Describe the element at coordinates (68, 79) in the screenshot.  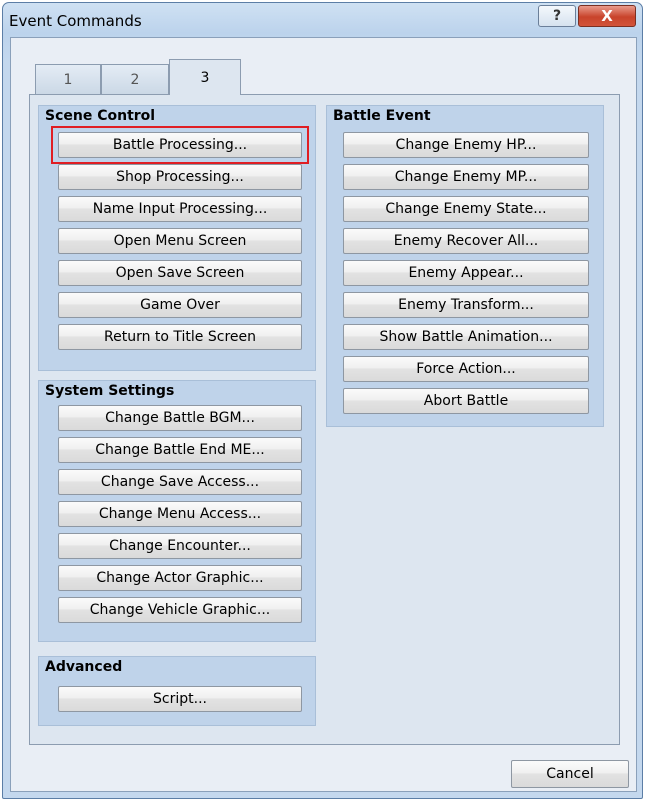
I see `tab-1: 1` at that location.